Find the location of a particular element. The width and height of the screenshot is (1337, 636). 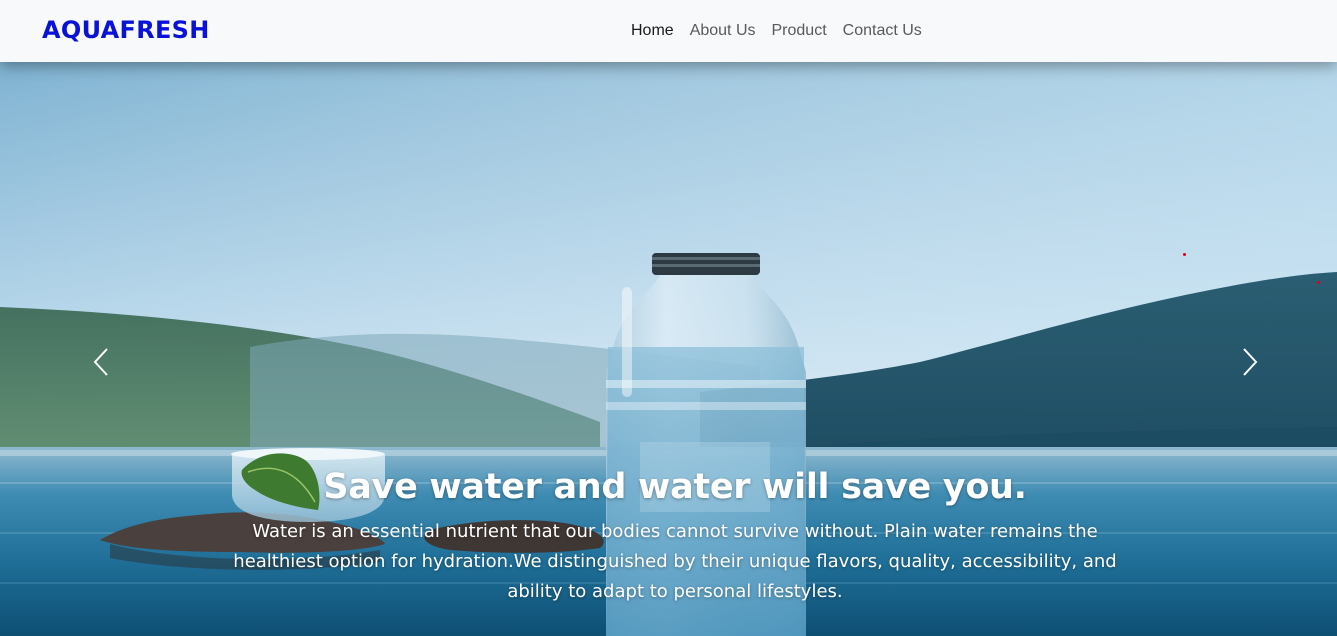

carousel-prev-button is located at coordinates (101, 362).